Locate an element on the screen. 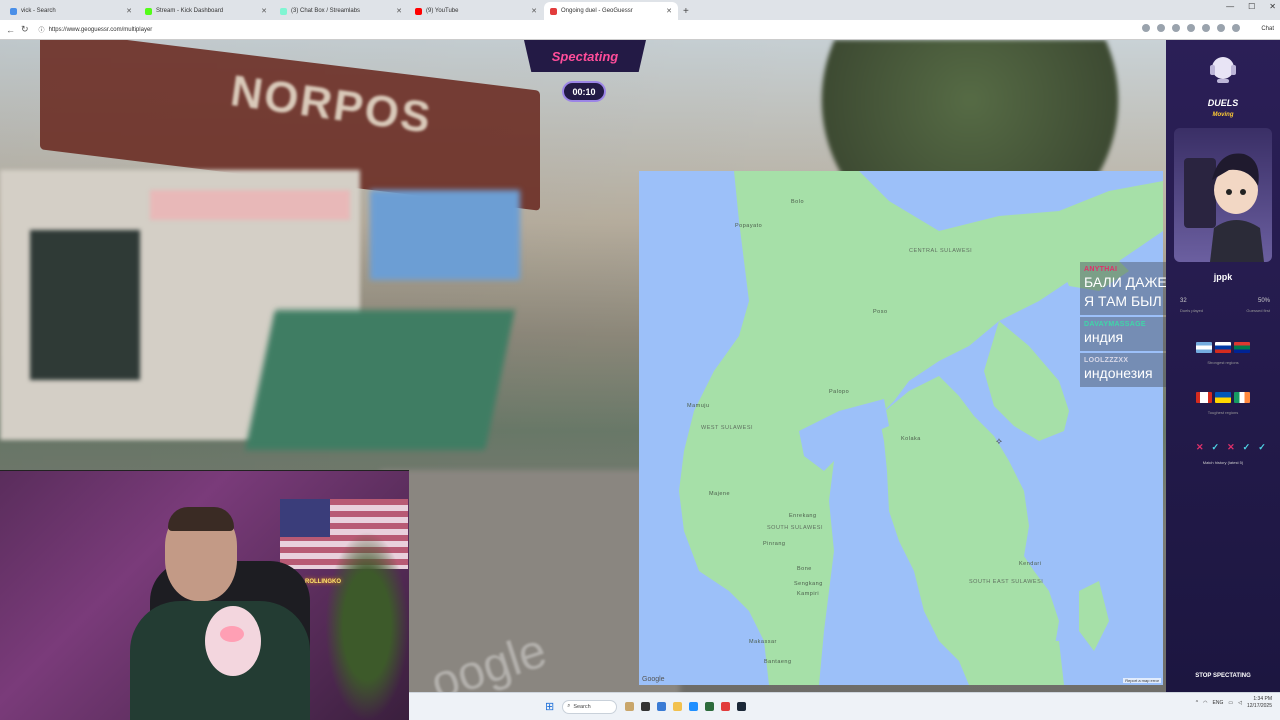 The height and width of the screenshot is (720, 1280). tab-label: Stream - Kick Dashboard is located at coordinates (190, 11).